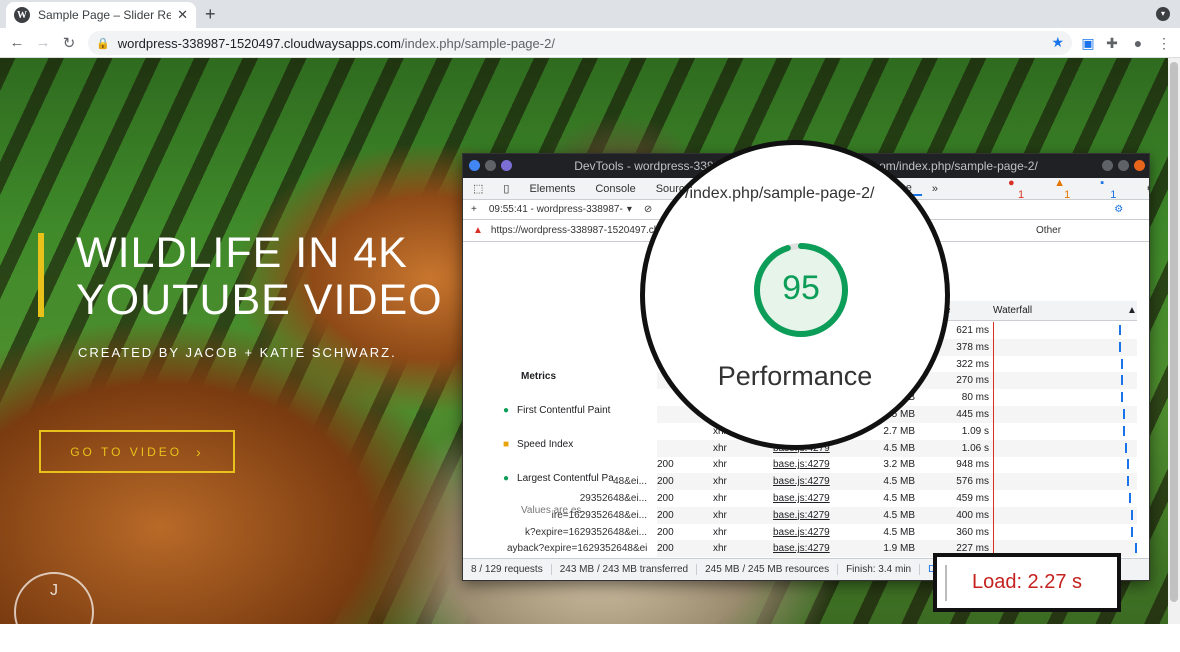  I want to click on row-time: 445 ms, so click(972, 414).